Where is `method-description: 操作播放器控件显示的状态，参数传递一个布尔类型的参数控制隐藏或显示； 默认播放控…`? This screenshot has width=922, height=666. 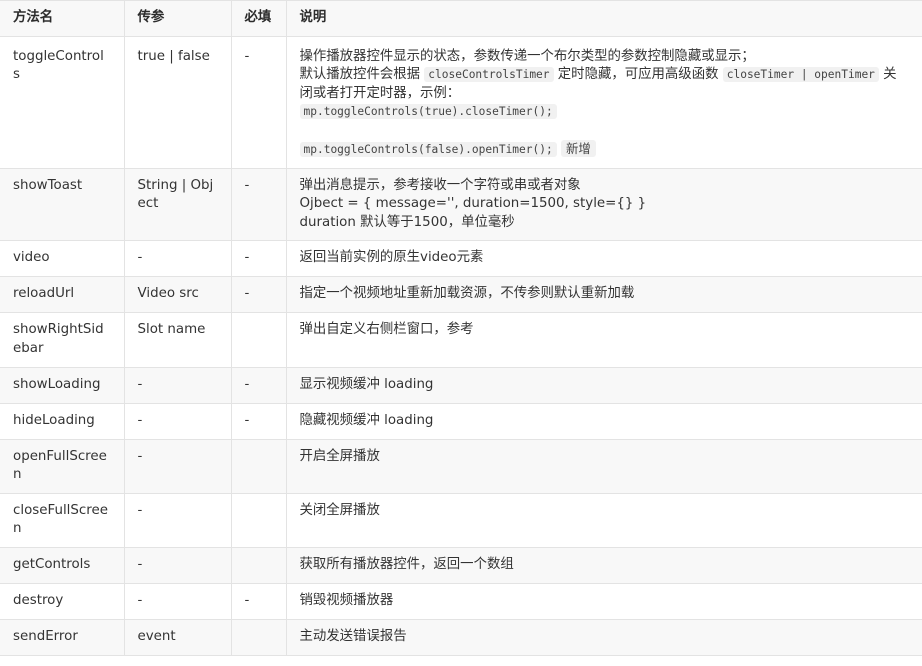 method-description: 操作播放器控件显示的状态，参数传递一个布尔类型的参数控制隐藏或显示； 默认播放控… is located at coordinates (603, 102).